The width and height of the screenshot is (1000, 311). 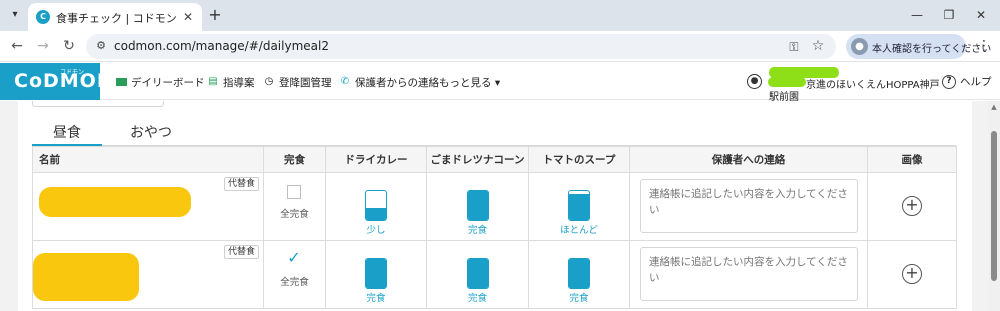 What do you see at coordinates (873, 83) in the screenshot?
I see `facility-name: 京進のほいくえんHOPPA神戸` at bounding box center [873, 83].